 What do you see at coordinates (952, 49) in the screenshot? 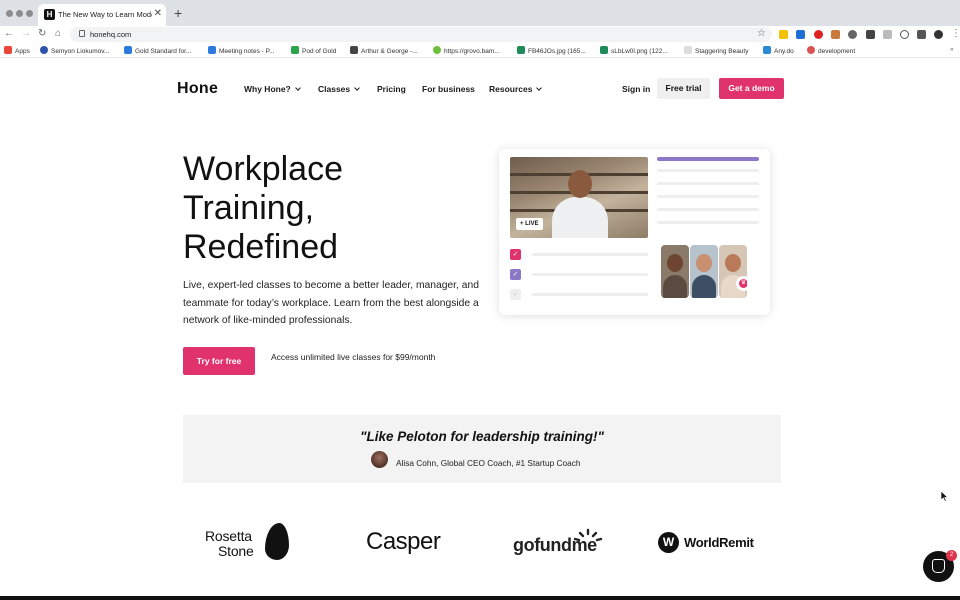
I see `bookmarks-overflow-icon: »` at bounding box center [952, 49].